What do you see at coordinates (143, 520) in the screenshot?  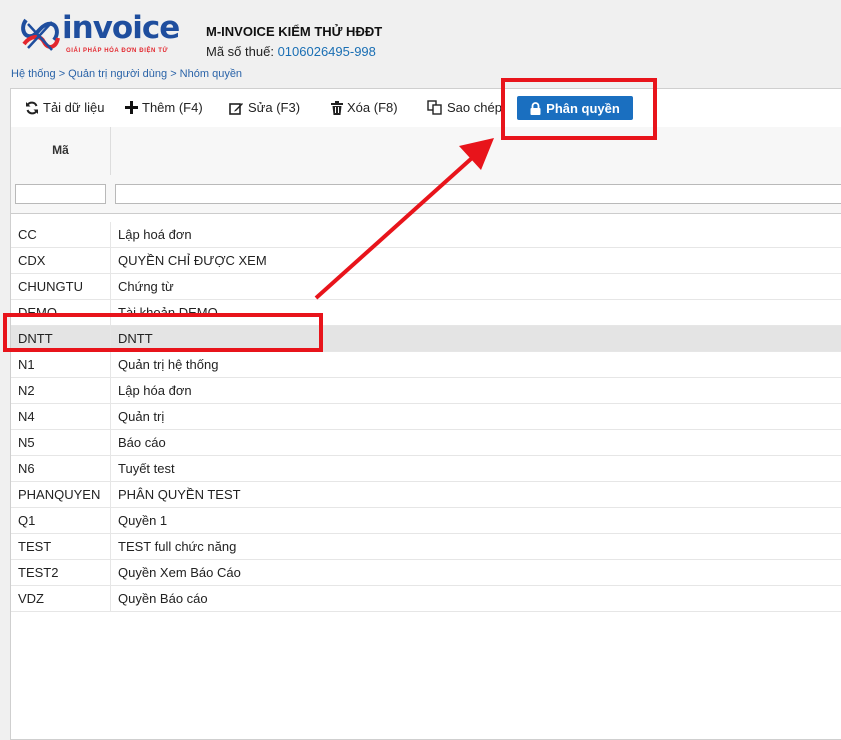 I see `cell-name: Quyền 1` at bounding box center [143, 520].